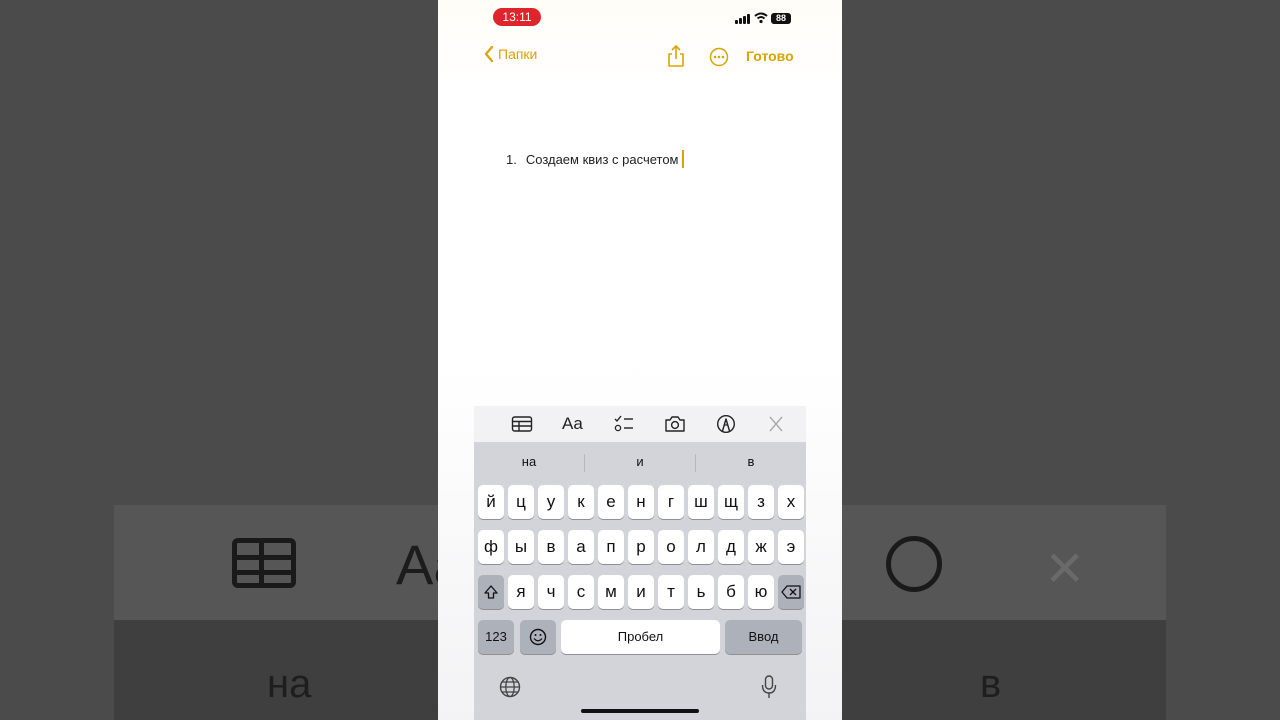 This screenshot has width=1280, height=720. Describe the element at coordinates (763, 637) in the screenshot. I see `return-key: Ввод` at that location.